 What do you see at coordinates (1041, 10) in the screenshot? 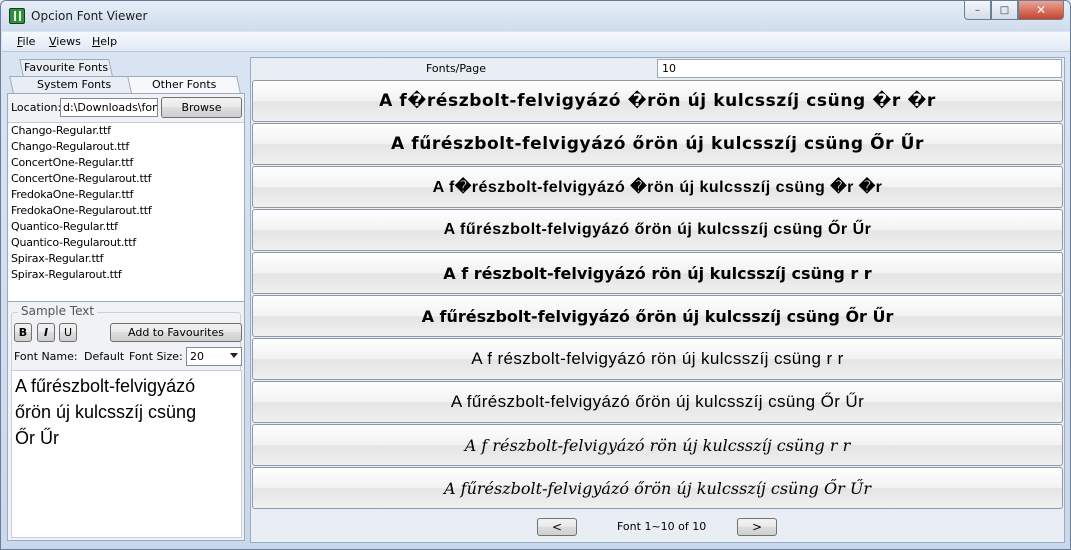
I see `close-button: ✕` at bounding box center [1041, 10].